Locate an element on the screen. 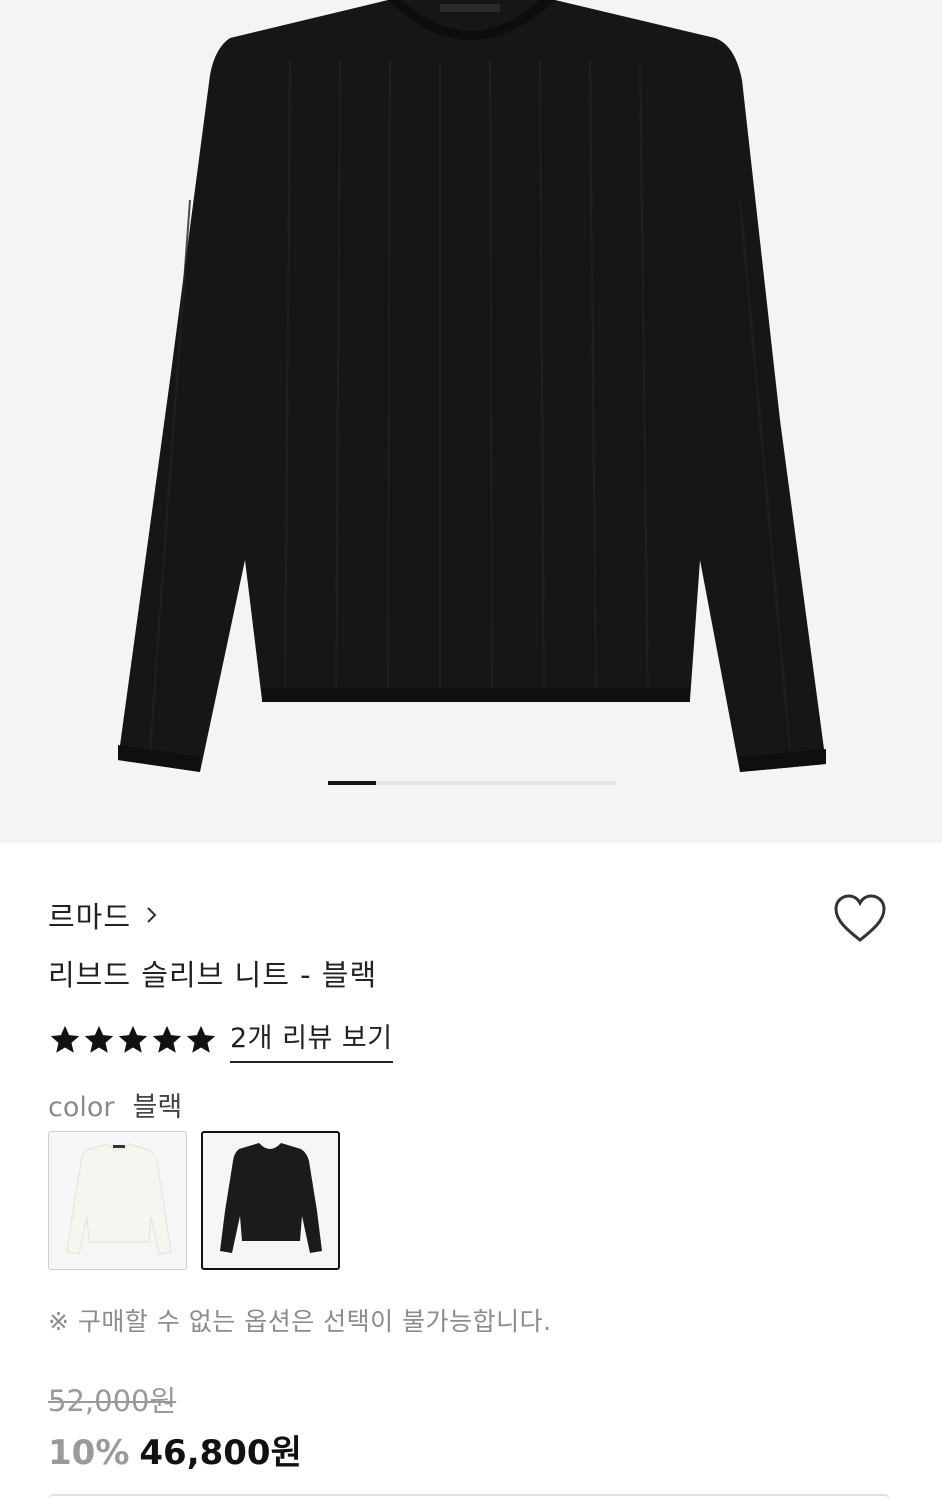 The height and width of the screenshot is (1500, 942). original-price: 52,000원 is located at coordinates (112, 1401).